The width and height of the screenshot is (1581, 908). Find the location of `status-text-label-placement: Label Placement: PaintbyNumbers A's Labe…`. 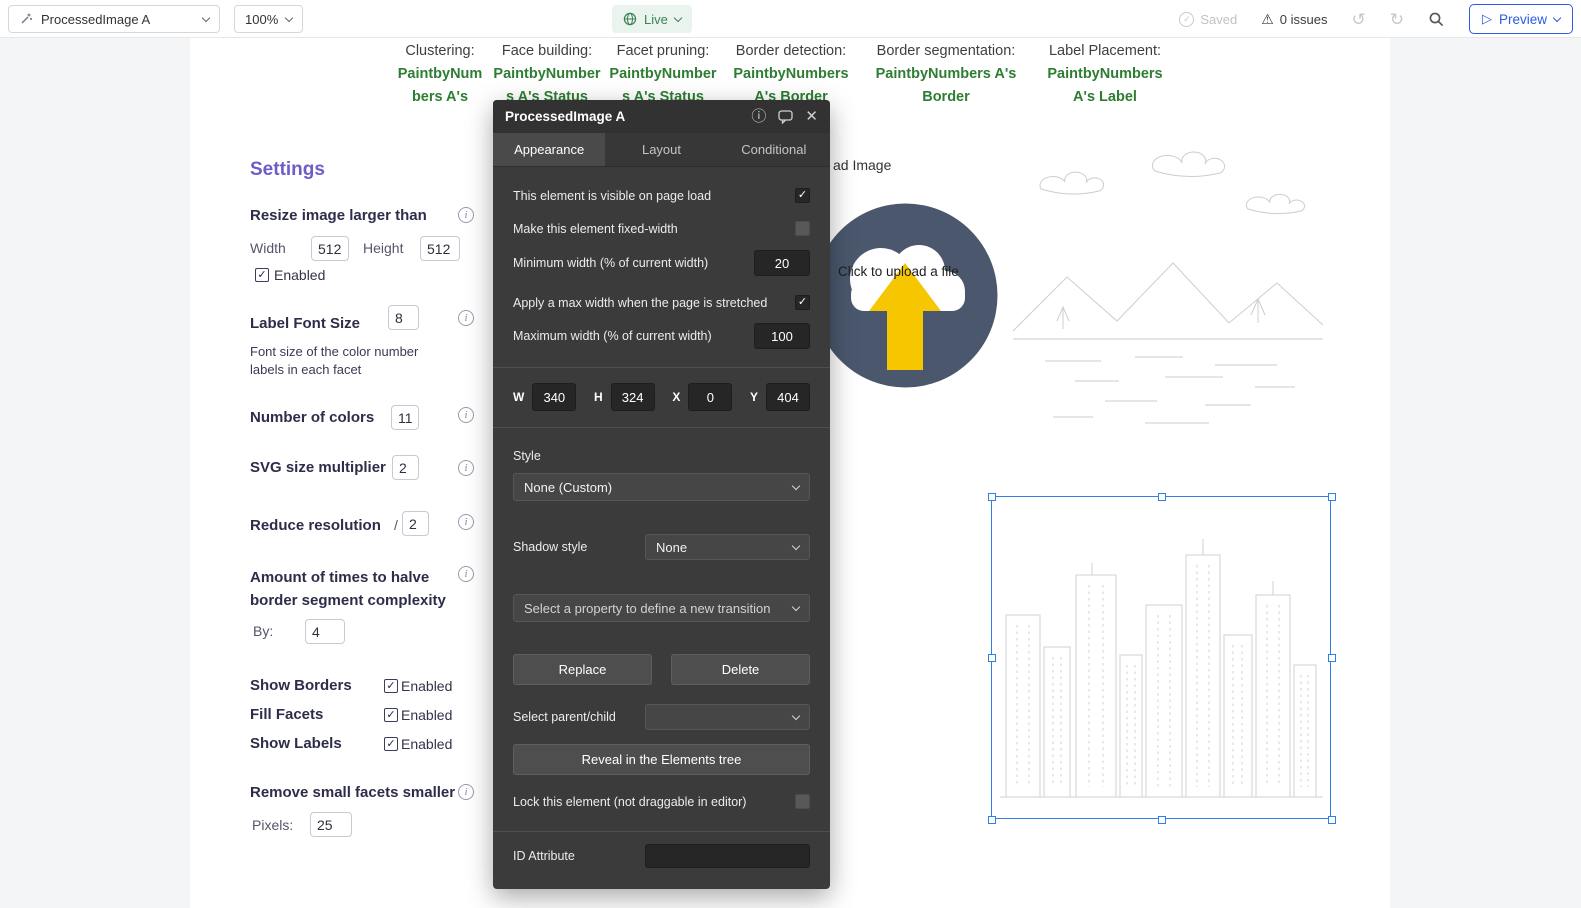

status-text-label-placement: Label Placement: PaintbyNumbers A's Labe… is located at coordinates (1105, 74).